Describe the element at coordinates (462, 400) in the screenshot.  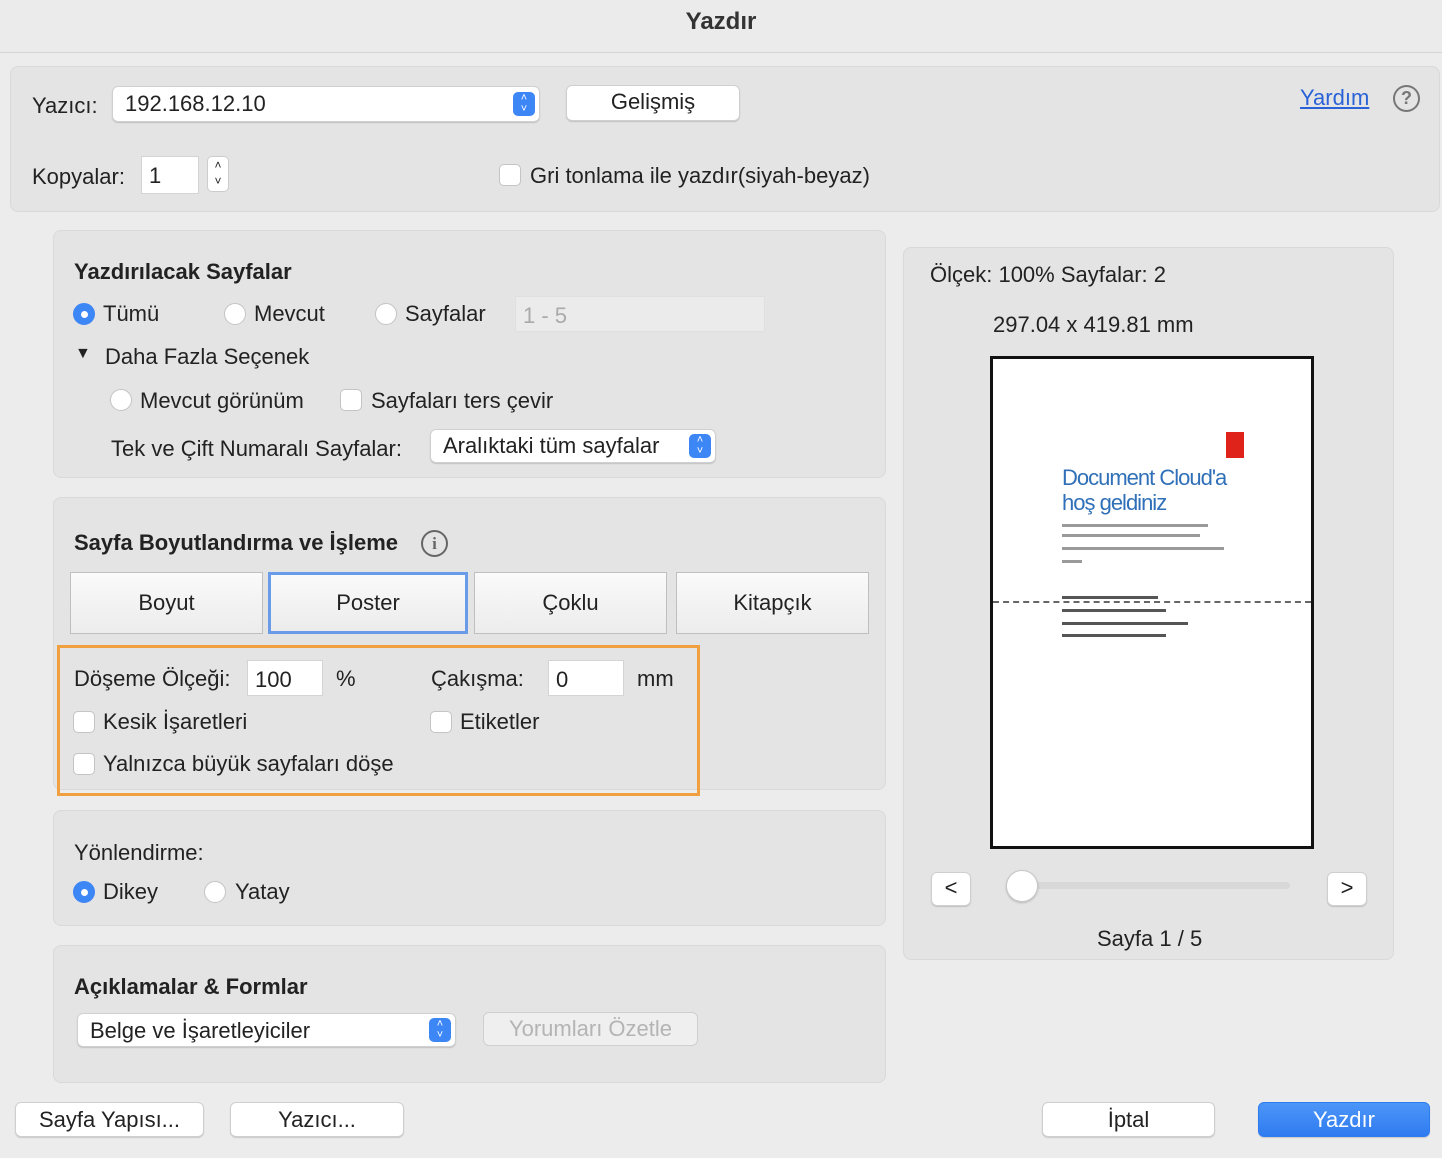
I see `reverse-label: Sayfaları ters çevir` at that location.